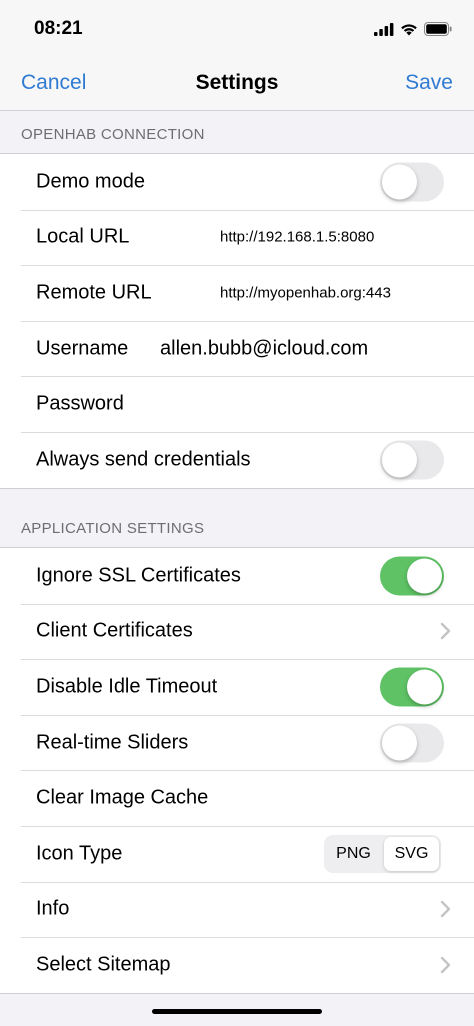  I want to click on ignore-ssl-label: Ignore SSL Certificates, so click(138, 575).